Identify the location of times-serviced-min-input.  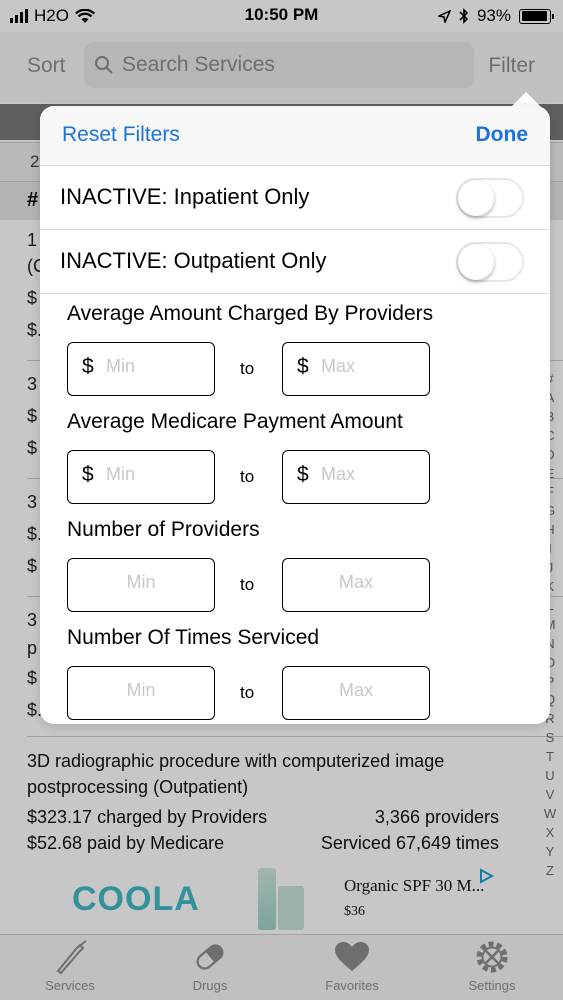
(141, 690).